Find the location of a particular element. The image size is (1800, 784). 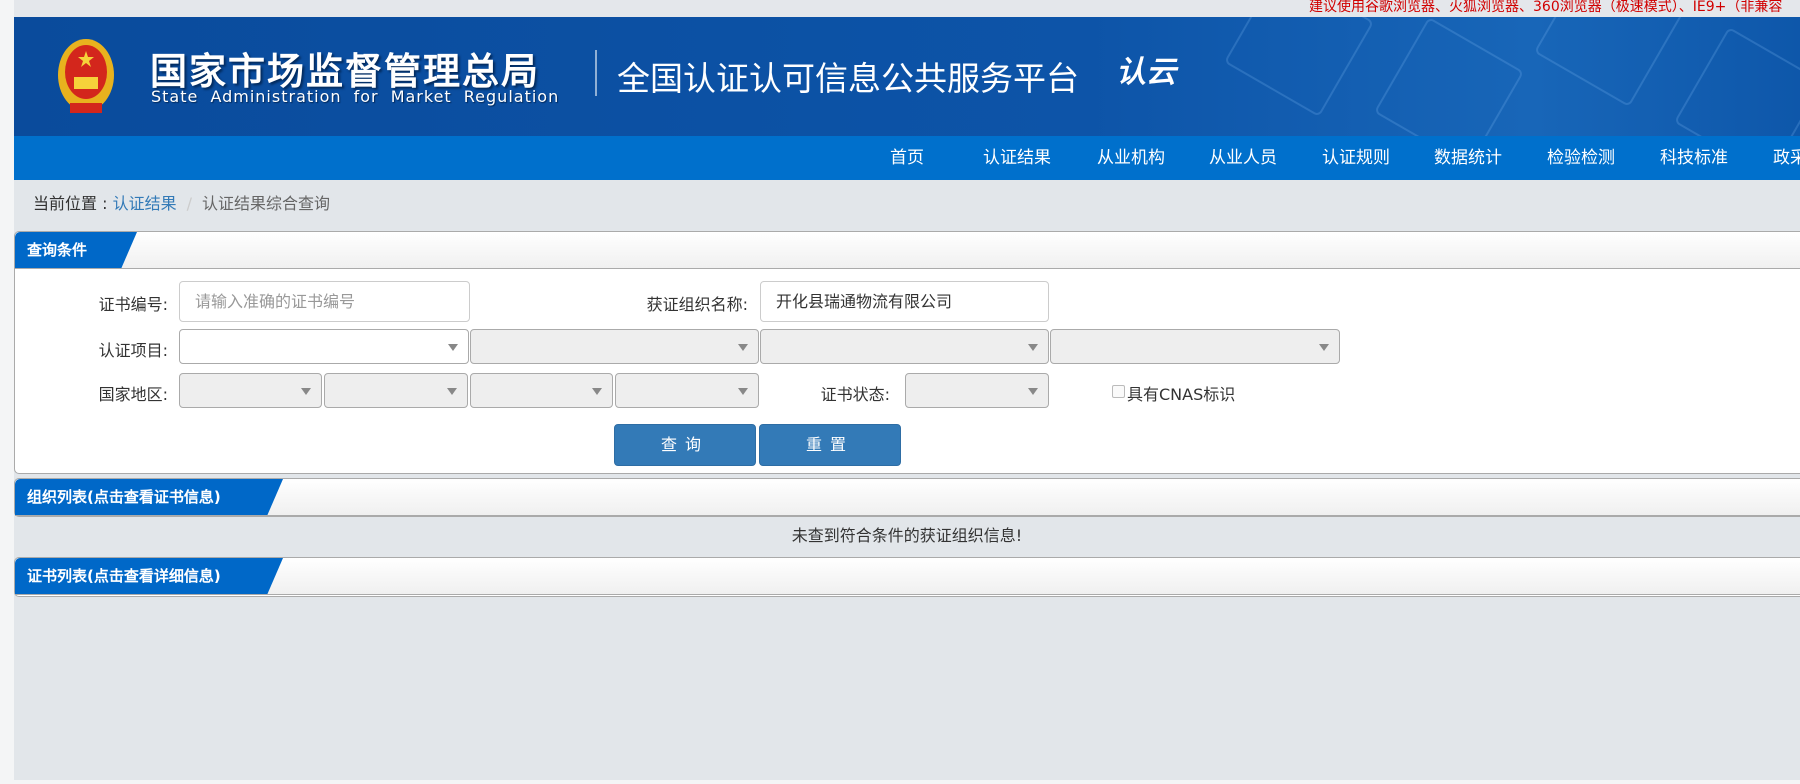

nav-standards: 科技标准 is located at coordinates (1694, 158).